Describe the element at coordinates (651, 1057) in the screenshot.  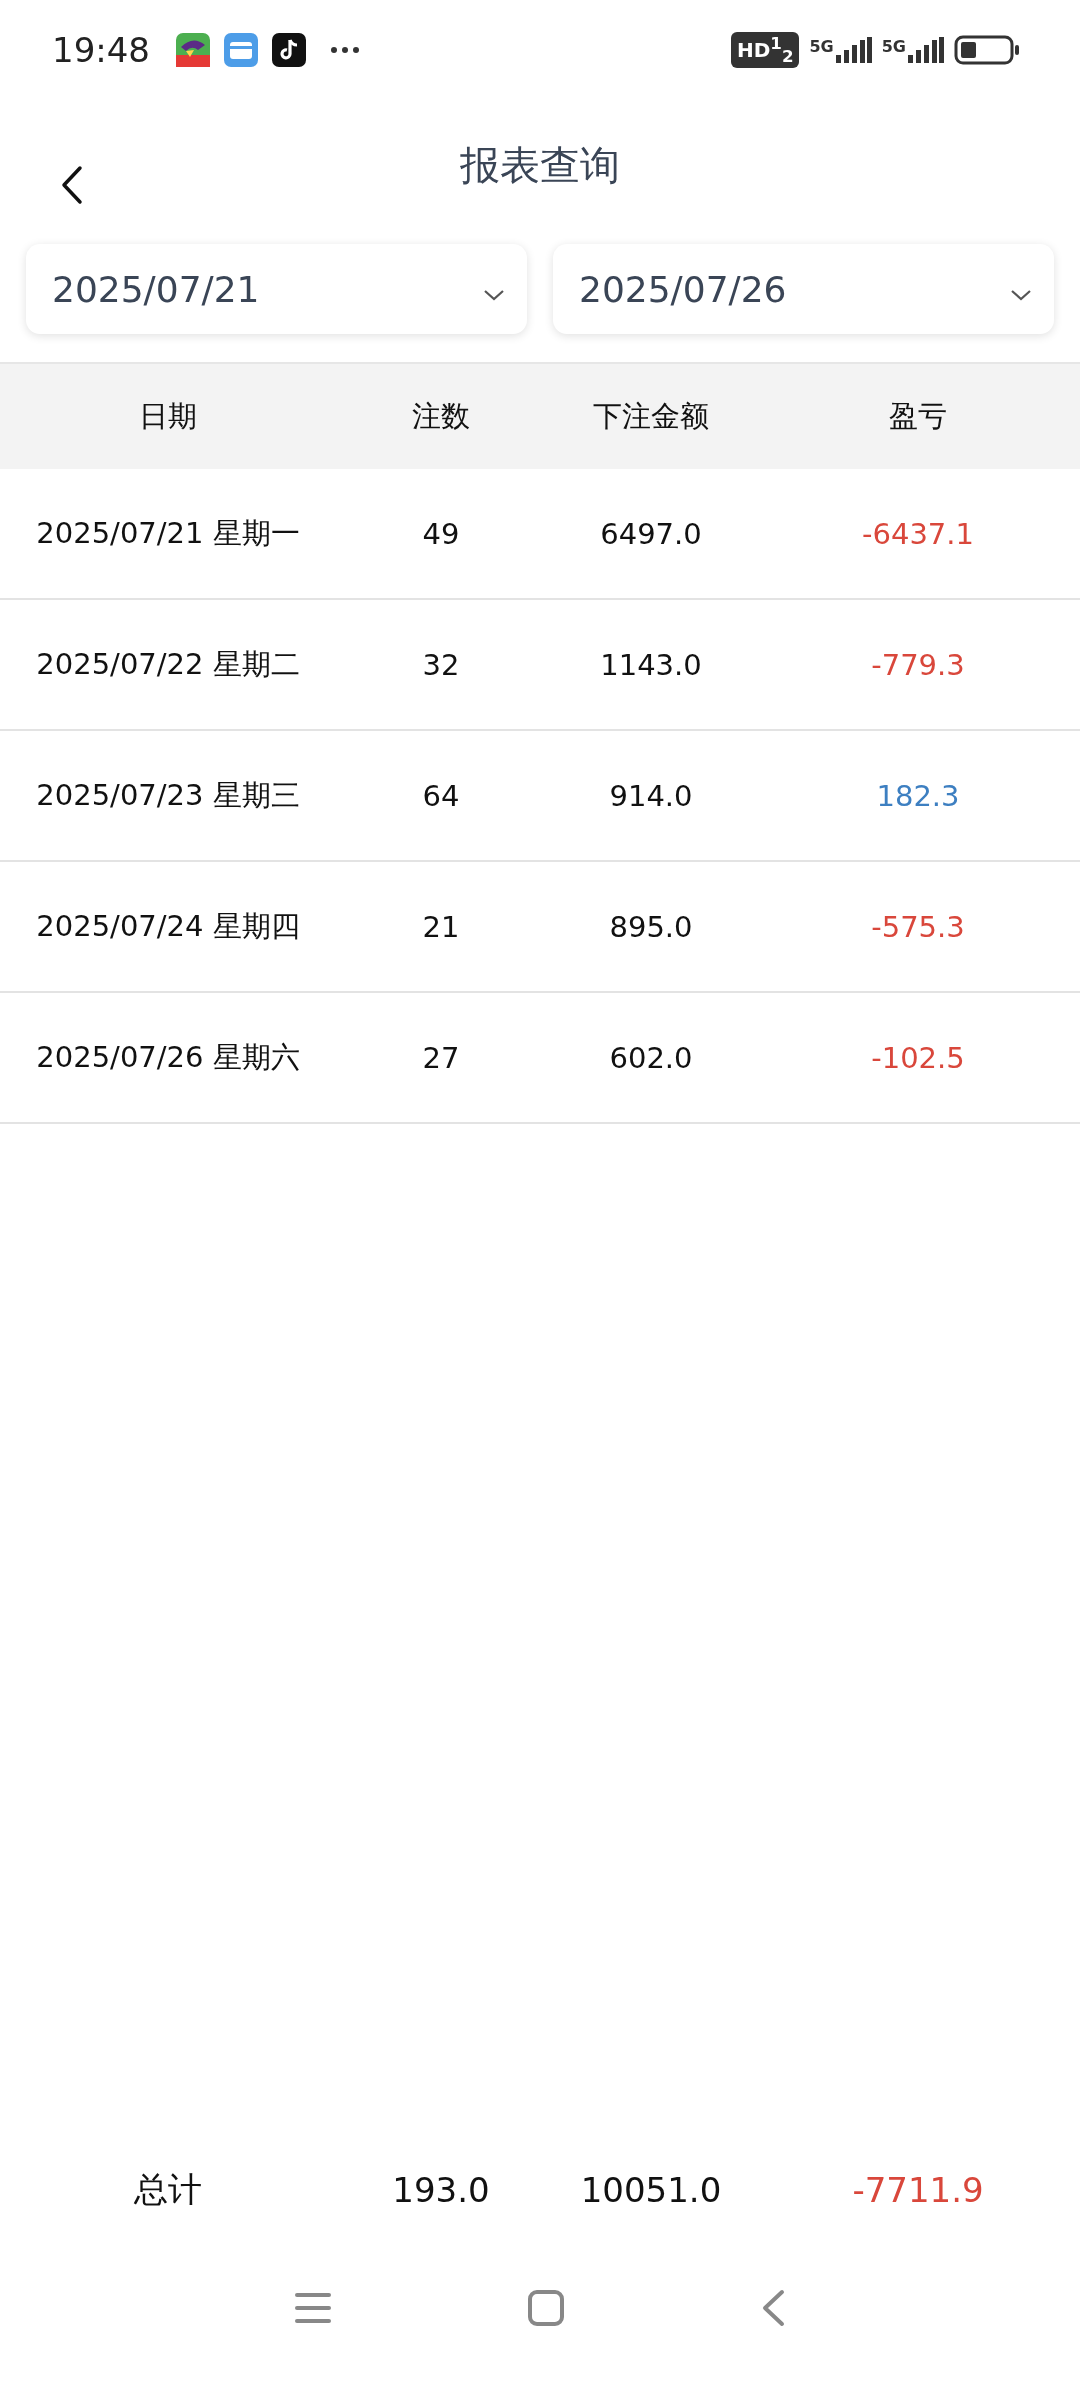
I see `table-cell-text: 602.0` at that location.